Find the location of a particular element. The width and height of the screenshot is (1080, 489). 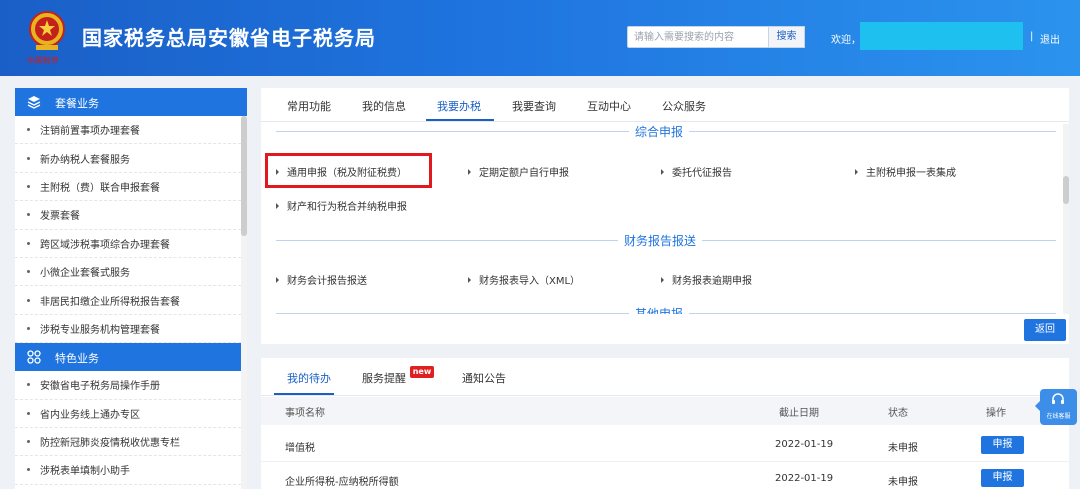

sidebar-item: 跨区域涉税事项综合办理套餐 is located at coordinates (128, 244).